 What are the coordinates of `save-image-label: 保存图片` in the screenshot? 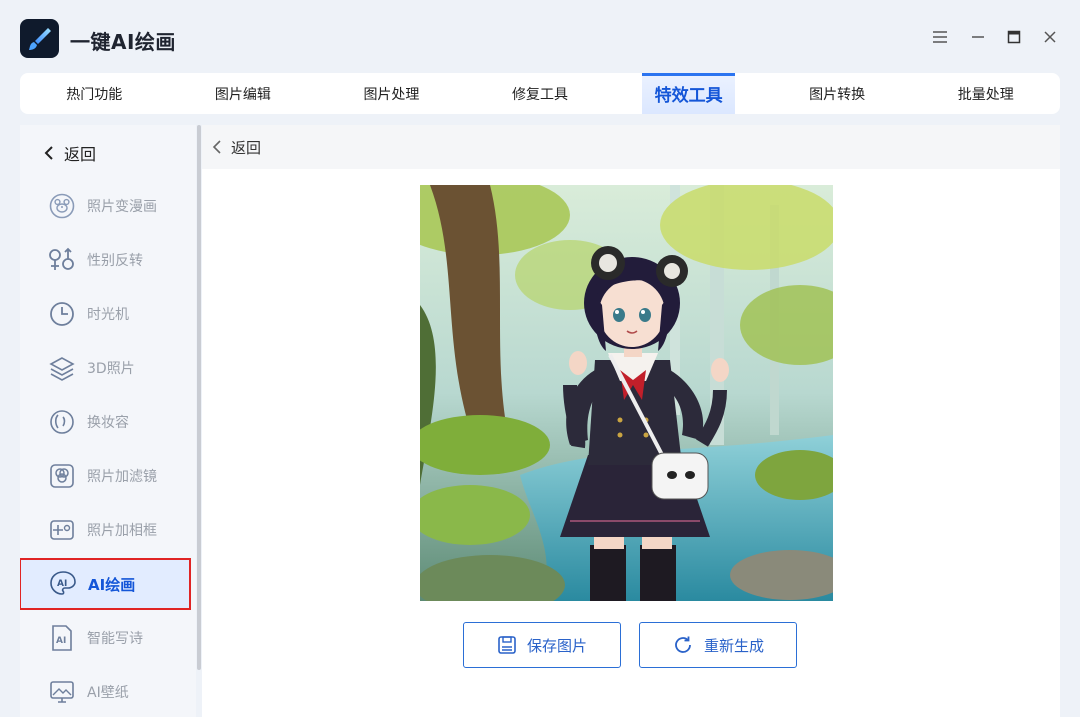 It's located at (556, 645).